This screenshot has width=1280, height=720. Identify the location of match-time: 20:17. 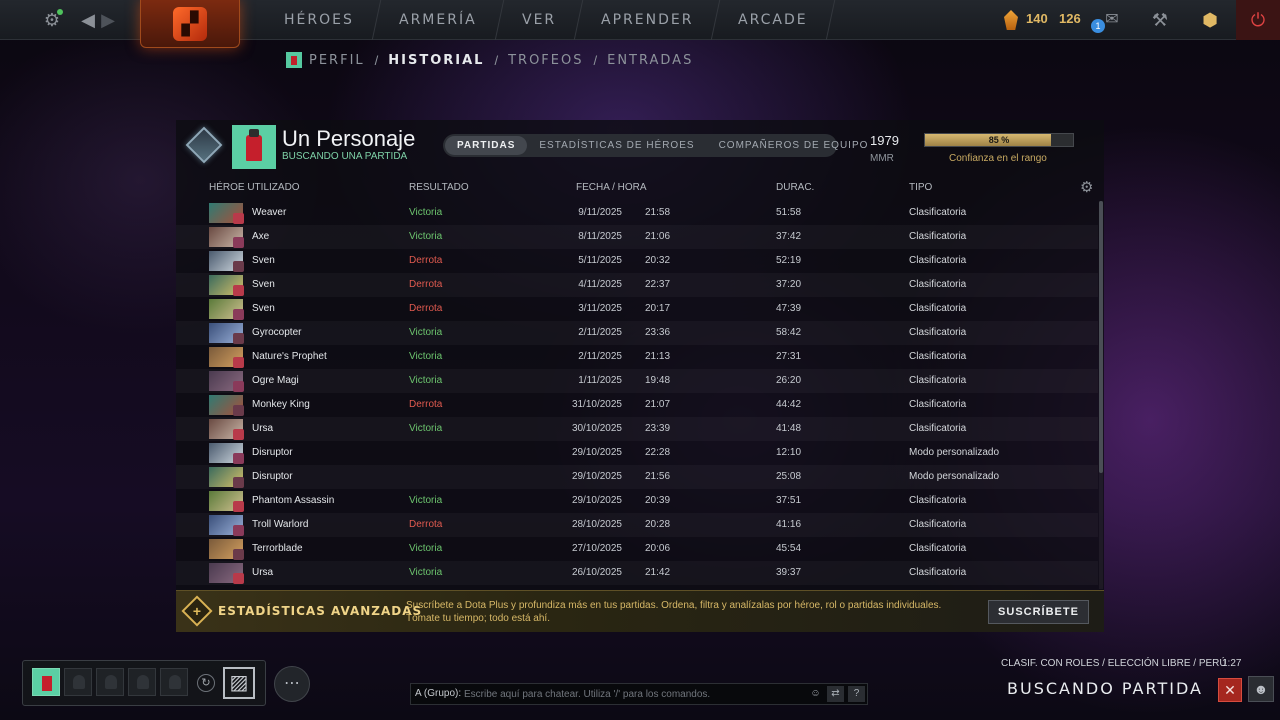
(658, 308).